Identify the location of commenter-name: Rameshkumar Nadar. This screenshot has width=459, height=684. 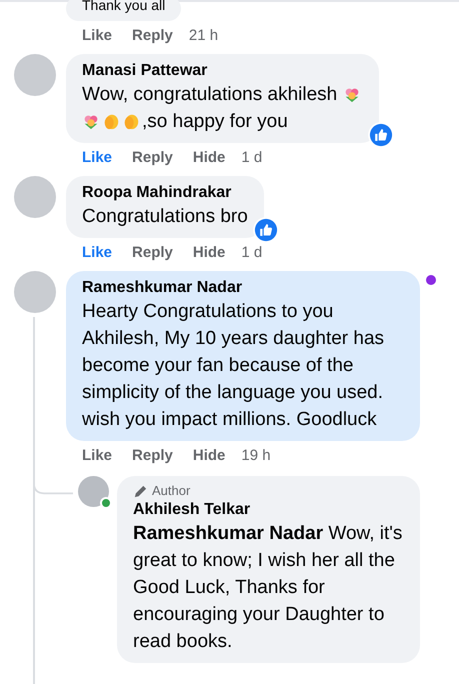
(243, 288).